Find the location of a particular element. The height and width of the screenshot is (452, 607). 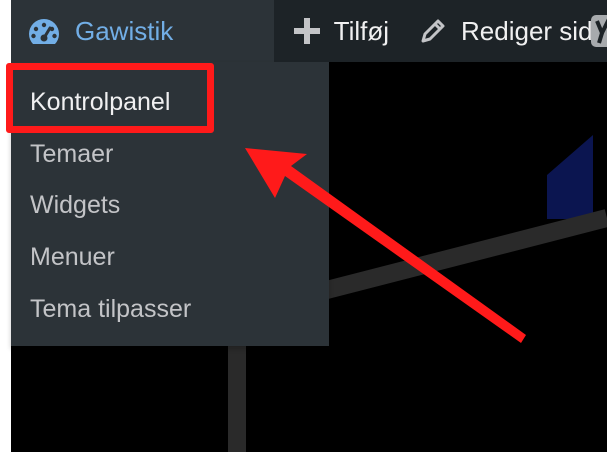

site-name-label: Gawistik is located at coordinates (124, 30).